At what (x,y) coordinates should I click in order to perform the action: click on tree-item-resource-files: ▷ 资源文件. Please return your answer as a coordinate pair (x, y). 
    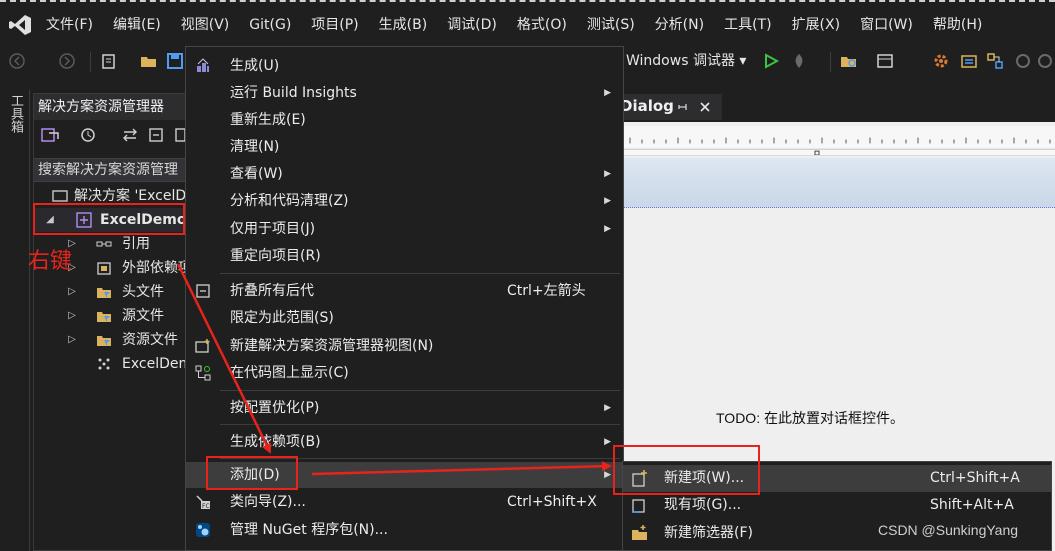
    Looking at the image, I should click on (113, 340).